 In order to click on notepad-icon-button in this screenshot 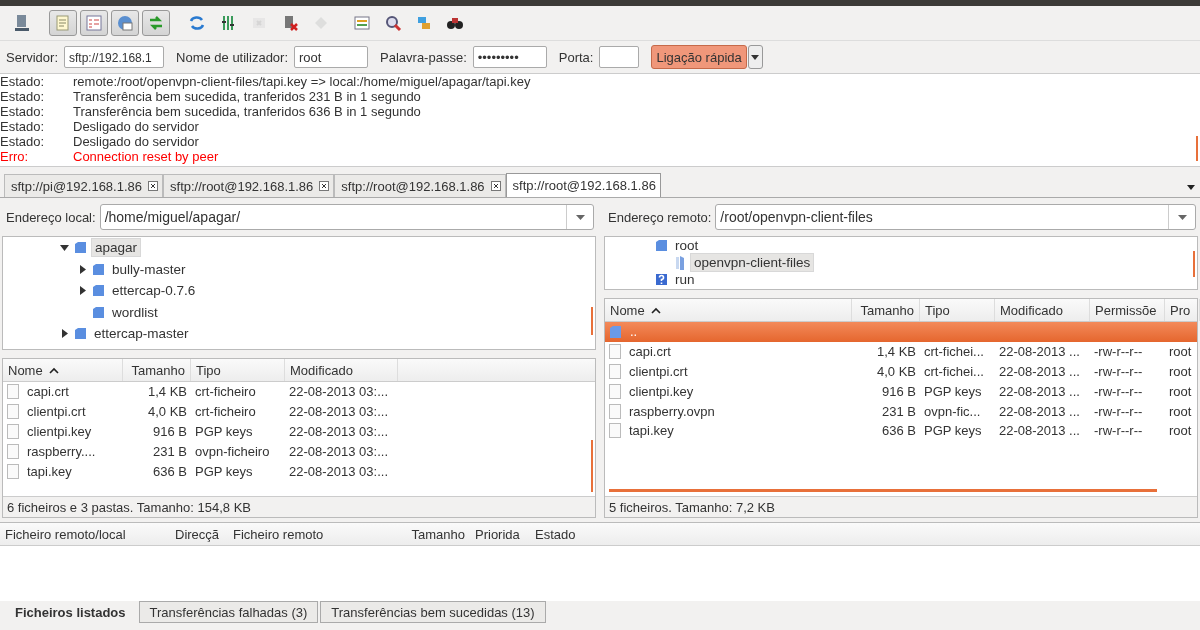, I will do `click(63, 23)`.